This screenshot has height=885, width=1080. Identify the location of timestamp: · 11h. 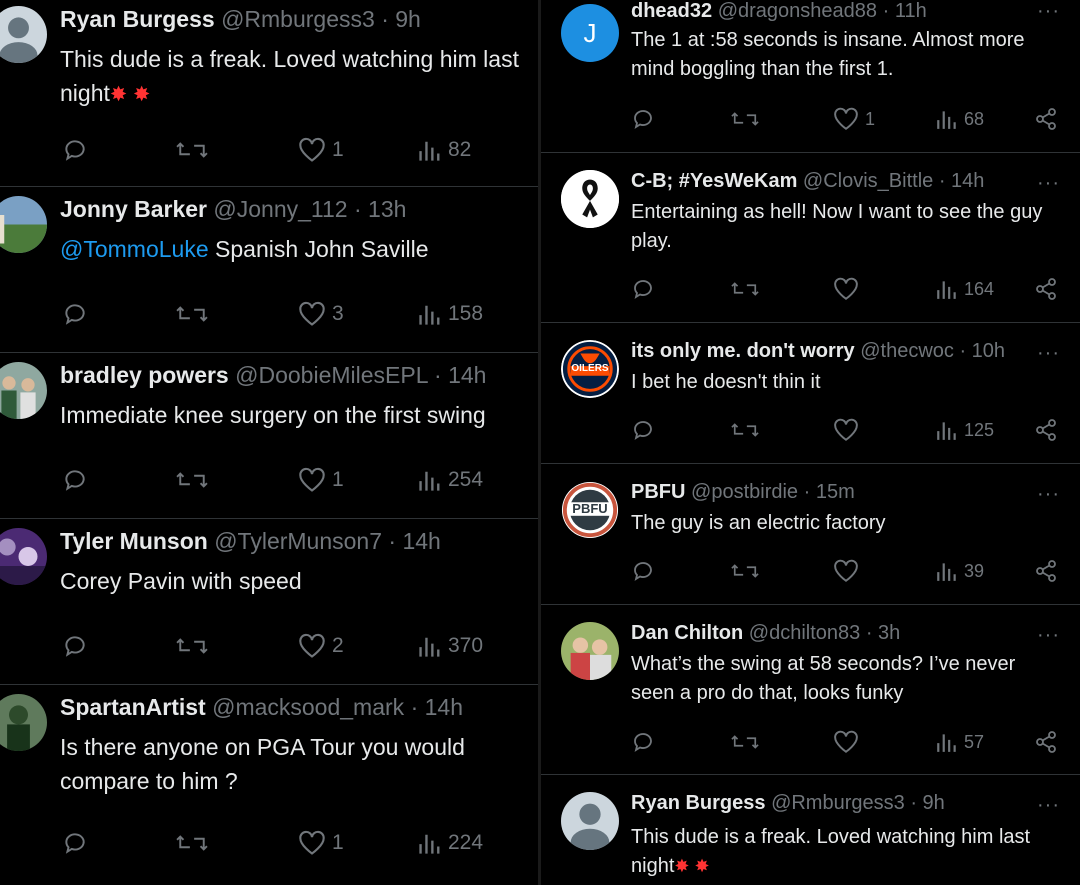
(905, 11).